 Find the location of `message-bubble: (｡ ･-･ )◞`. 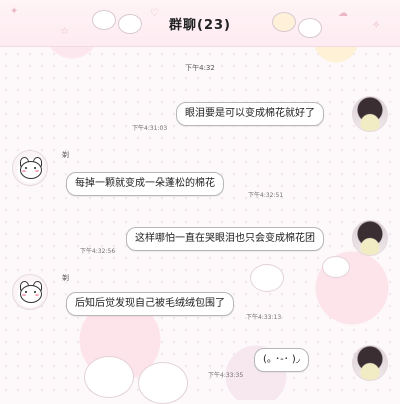

message-bubble: (｡ ･-･ )◞ is located at coordinates (281, 360).